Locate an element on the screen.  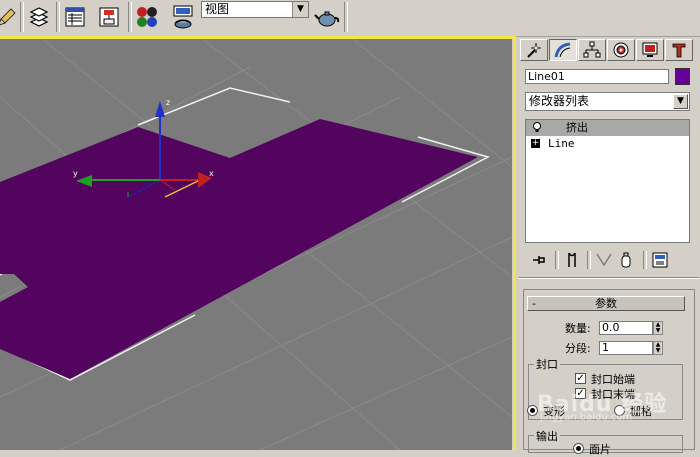
cap-start-checkbox: ✓ is located at coordinates (580, 378).